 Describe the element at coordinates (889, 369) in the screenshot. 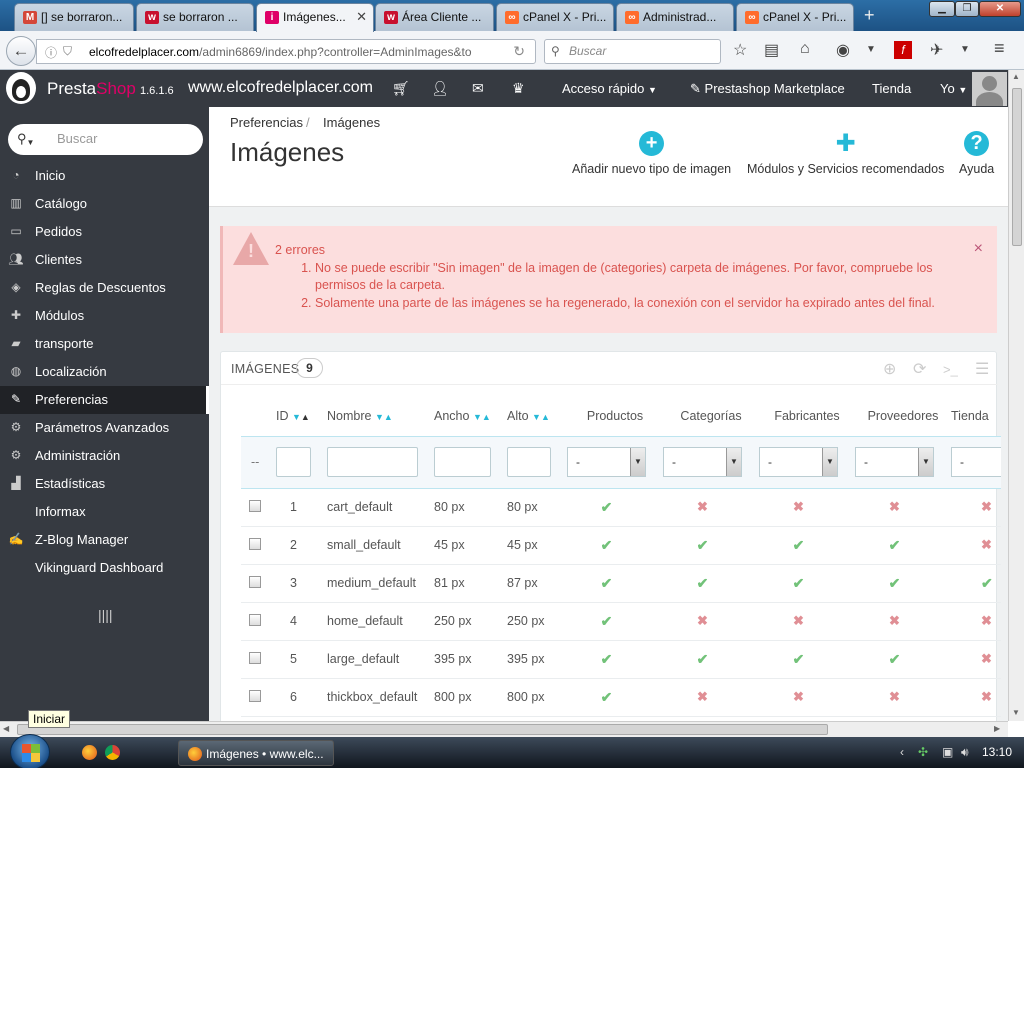

I see `add-icon: ⊕` at that location.